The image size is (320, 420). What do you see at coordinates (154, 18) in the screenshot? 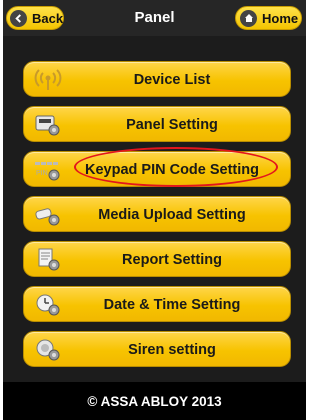
I see `top-bar: Back Panel Home` at bounding box center [154, 18].